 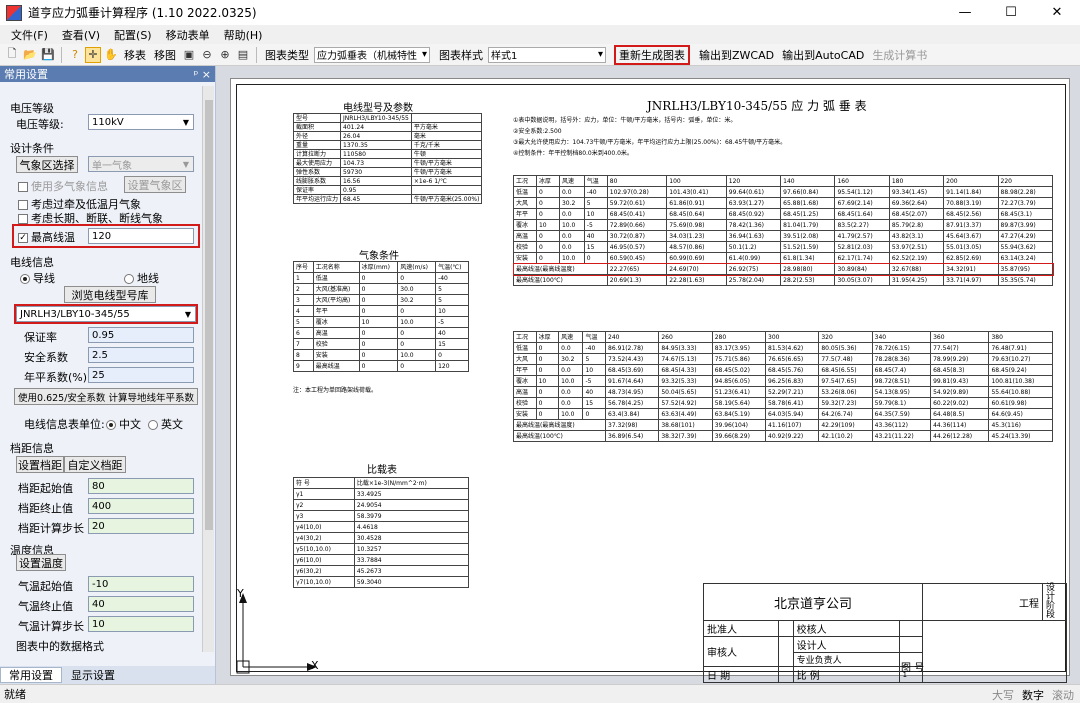 I want to click on long-term-checkbox: 考虑长期、断联、断线气象, so click(x=90, y=218).